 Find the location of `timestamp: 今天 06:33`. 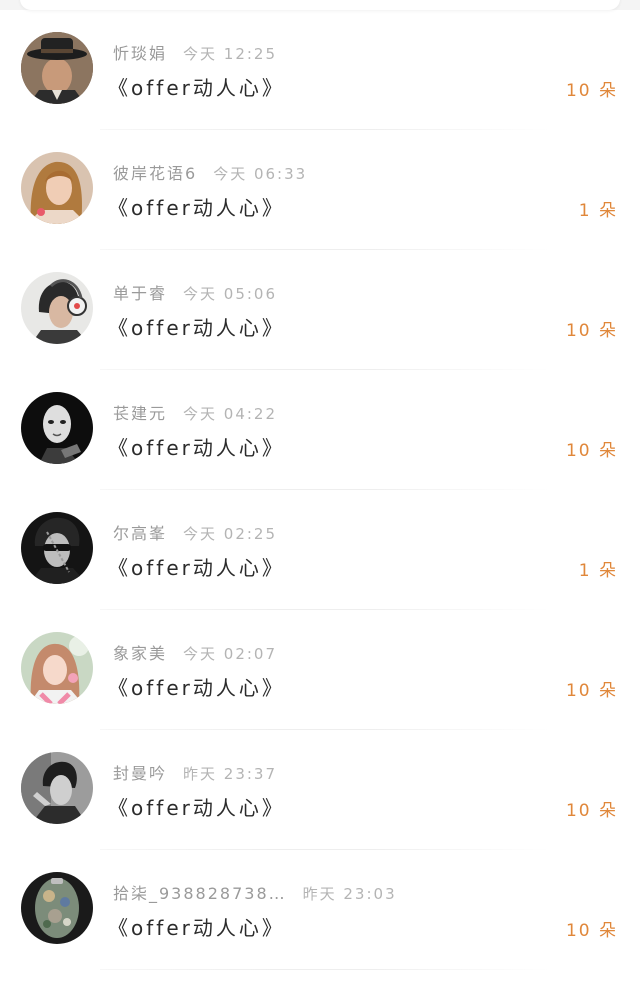

timestamp: 今天 06:33 is located at coordinates (260, 174).